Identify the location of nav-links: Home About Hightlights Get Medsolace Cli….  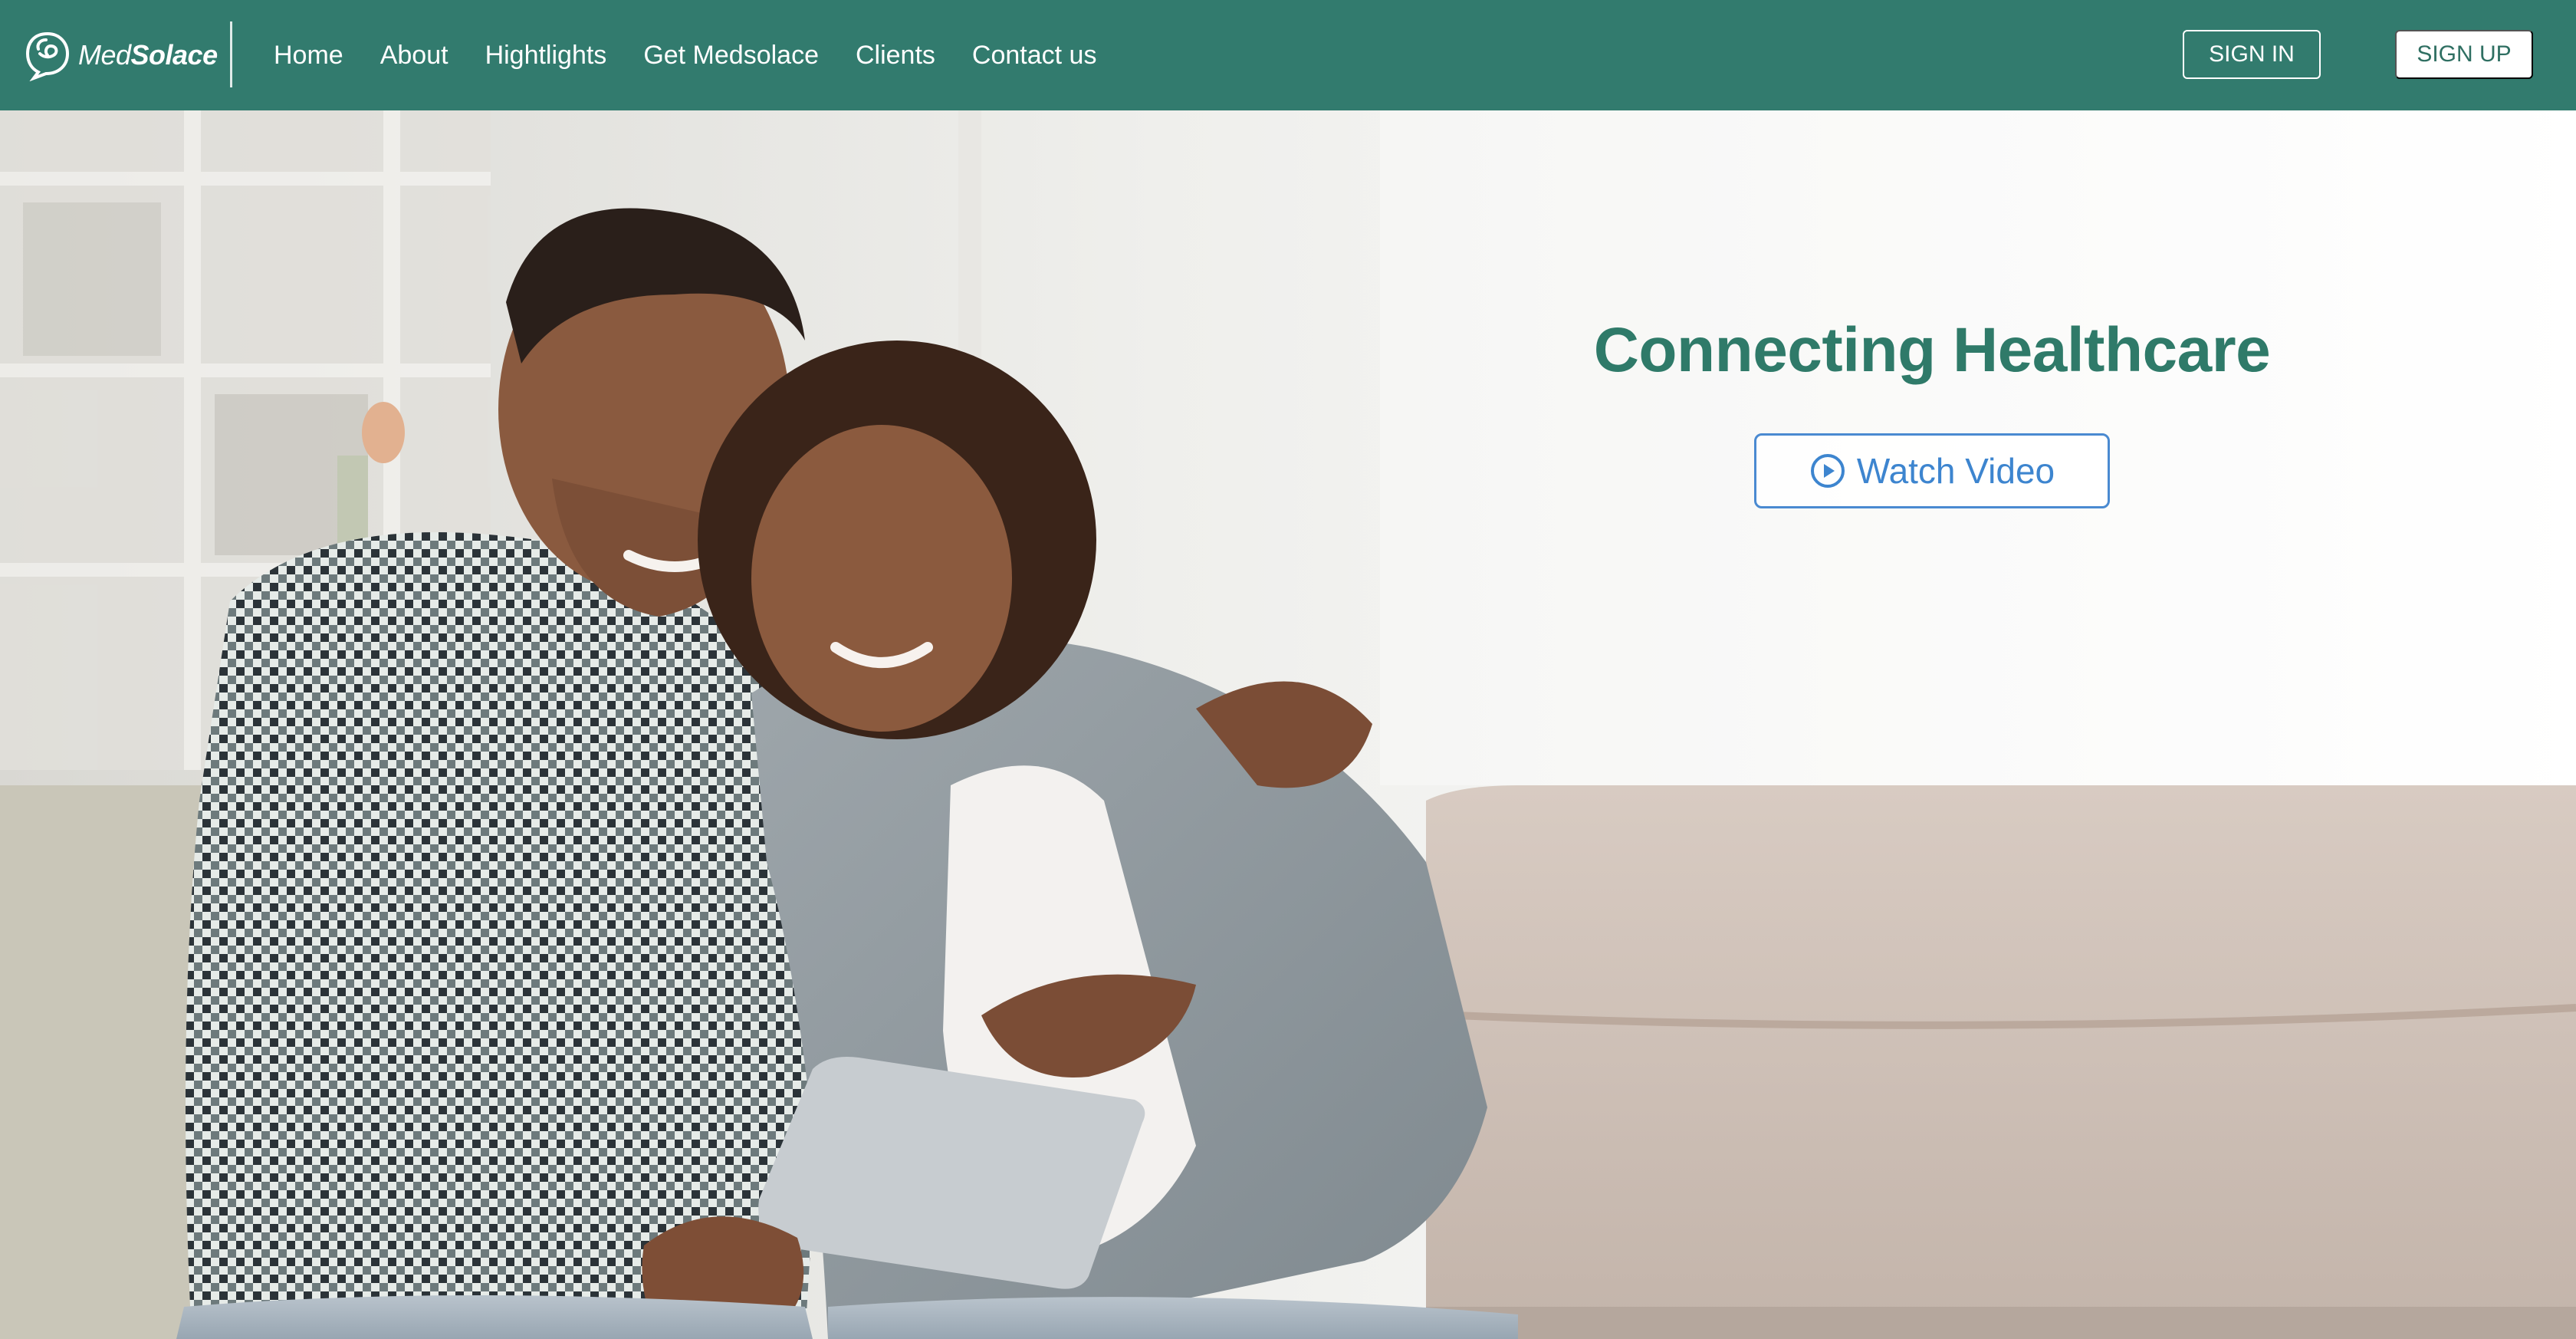
(703, 55).